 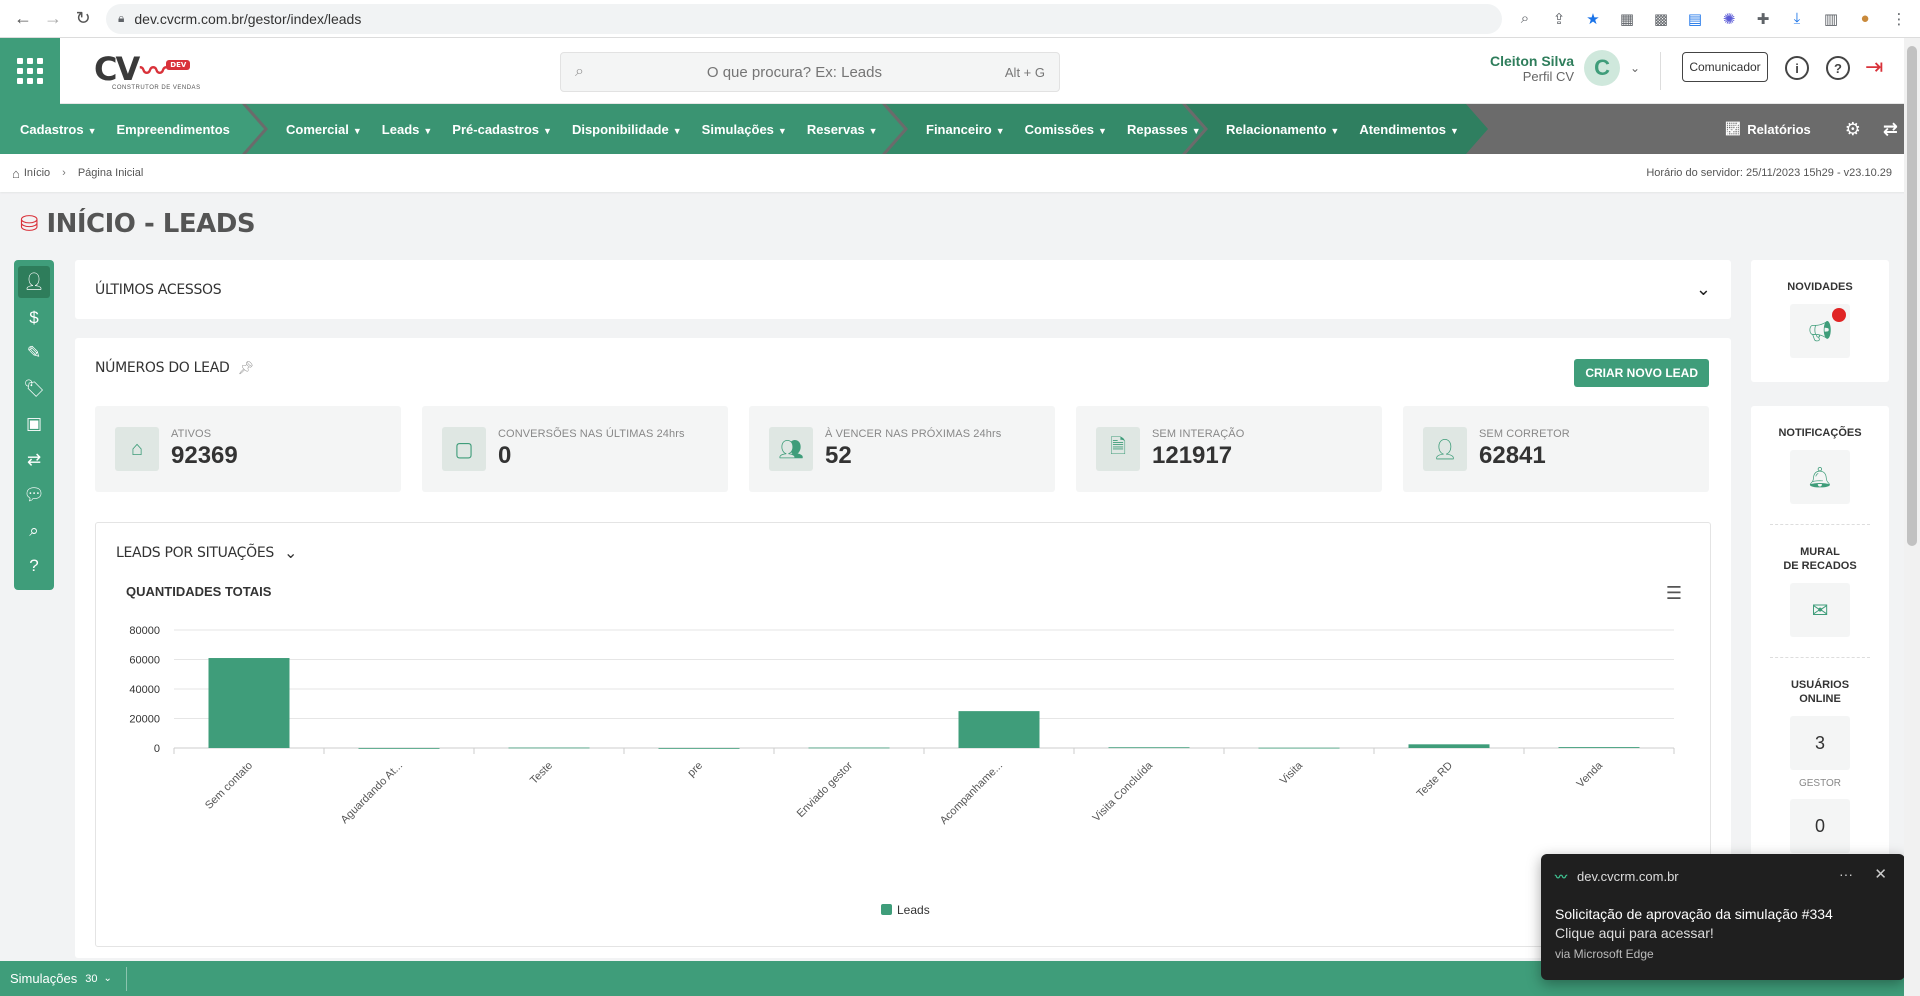 What do you see at coordinates (245, 368) in the screenshot?
I see `pin-icon: 📌︎` at bounding box center [245, 368].